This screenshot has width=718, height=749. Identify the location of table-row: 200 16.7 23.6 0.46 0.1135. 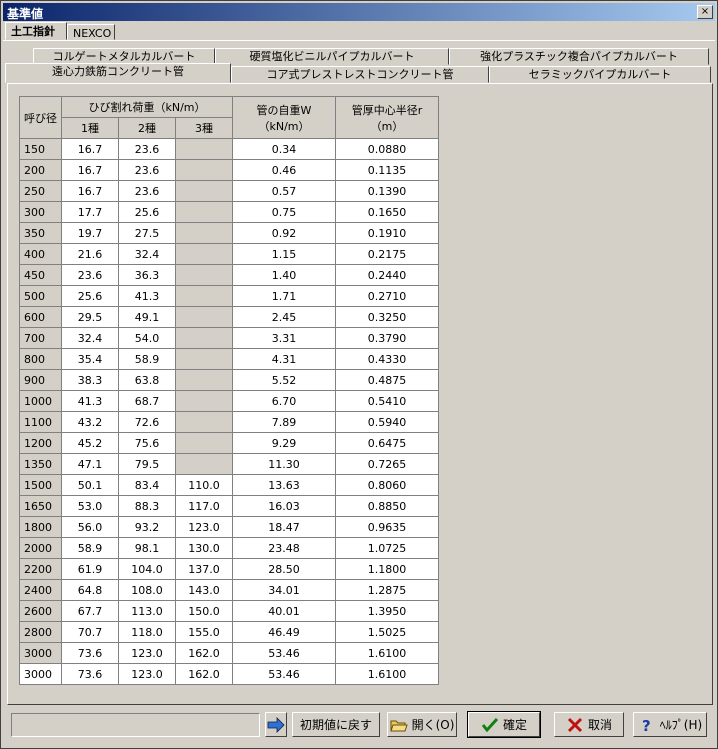
(229, 170).